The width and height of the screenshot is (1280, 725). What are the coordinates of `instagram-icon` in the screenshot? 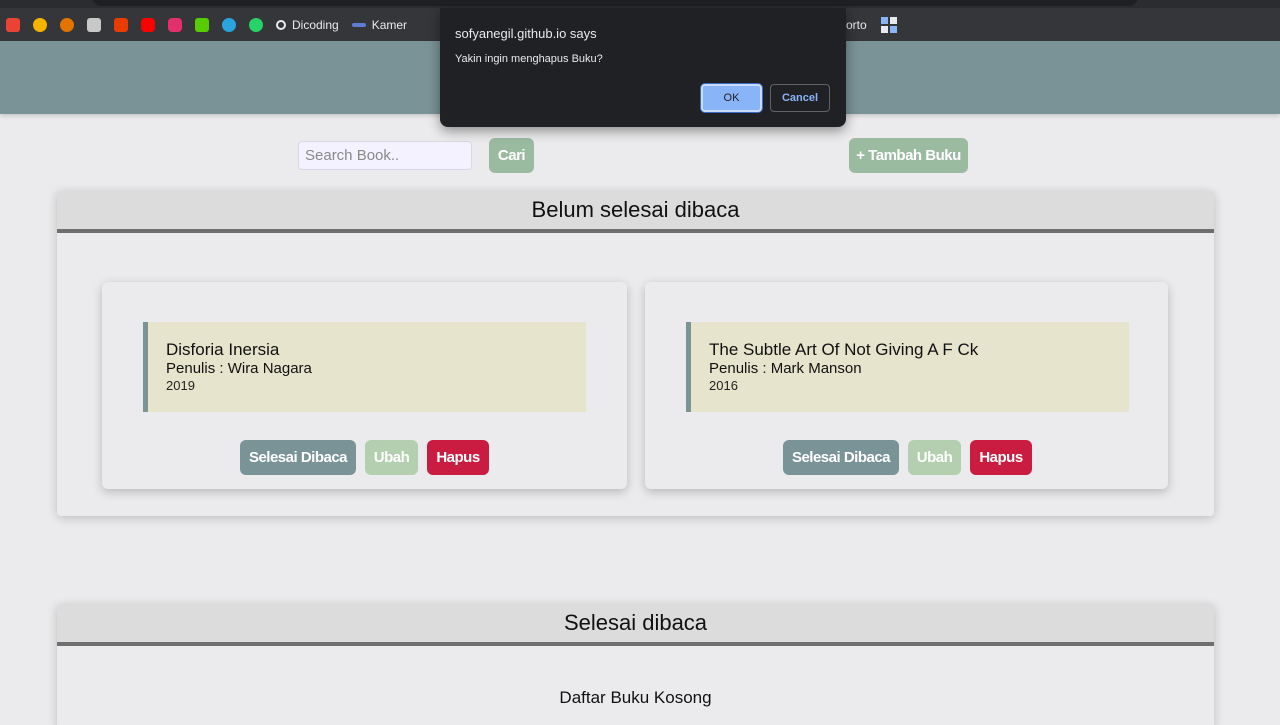 It's located at (175, 24).